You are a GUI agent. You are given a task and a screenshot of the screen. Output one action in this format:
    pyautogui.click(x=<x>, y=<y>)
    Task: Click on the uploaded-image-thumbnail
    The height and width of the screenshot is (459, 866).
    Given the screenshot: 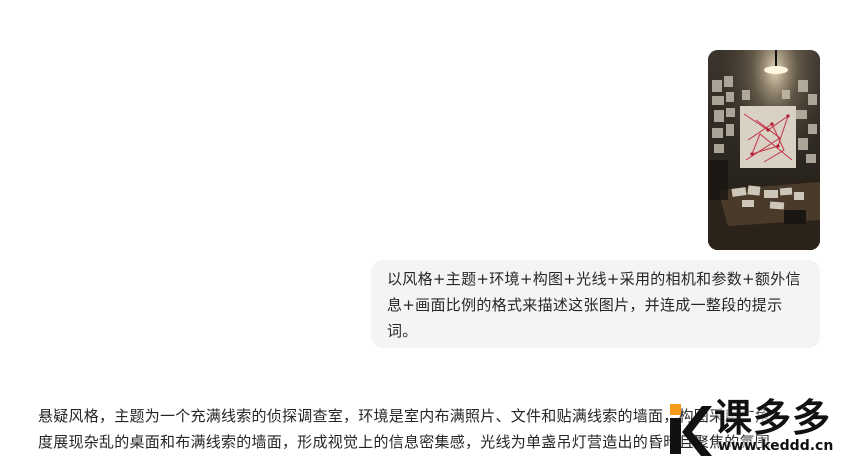 What is the action you would take?
    pyautogui.click(x=764, y=150)
    